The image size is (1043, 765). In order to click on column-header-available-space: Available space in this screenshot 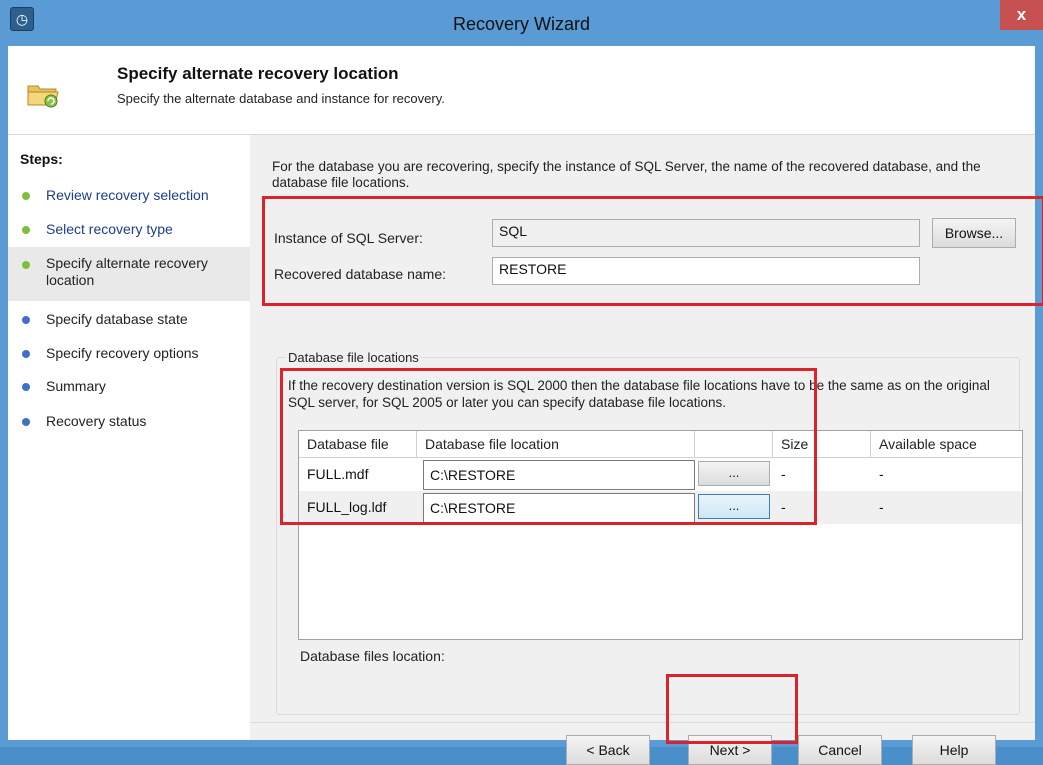, I will do `click(946, 444)`.